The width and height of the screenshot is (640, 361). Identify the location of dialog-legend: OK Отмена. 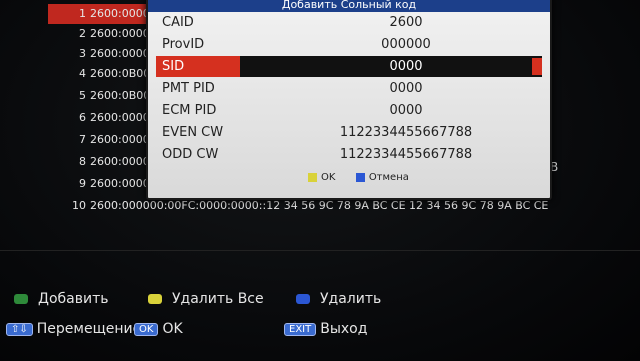
(358, 177).